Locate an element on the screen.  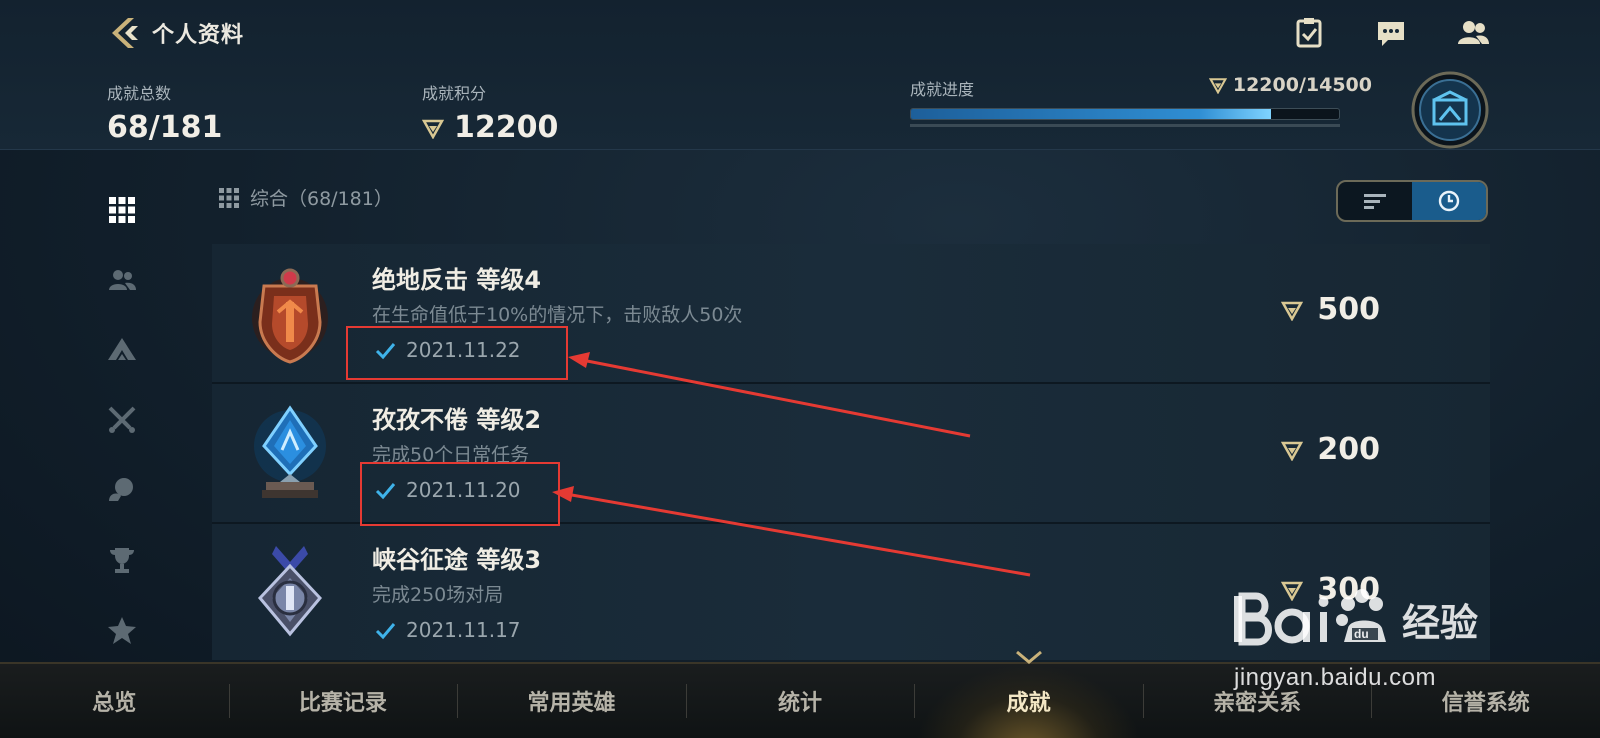
progress-bar is located at coordinates (1125, 114).